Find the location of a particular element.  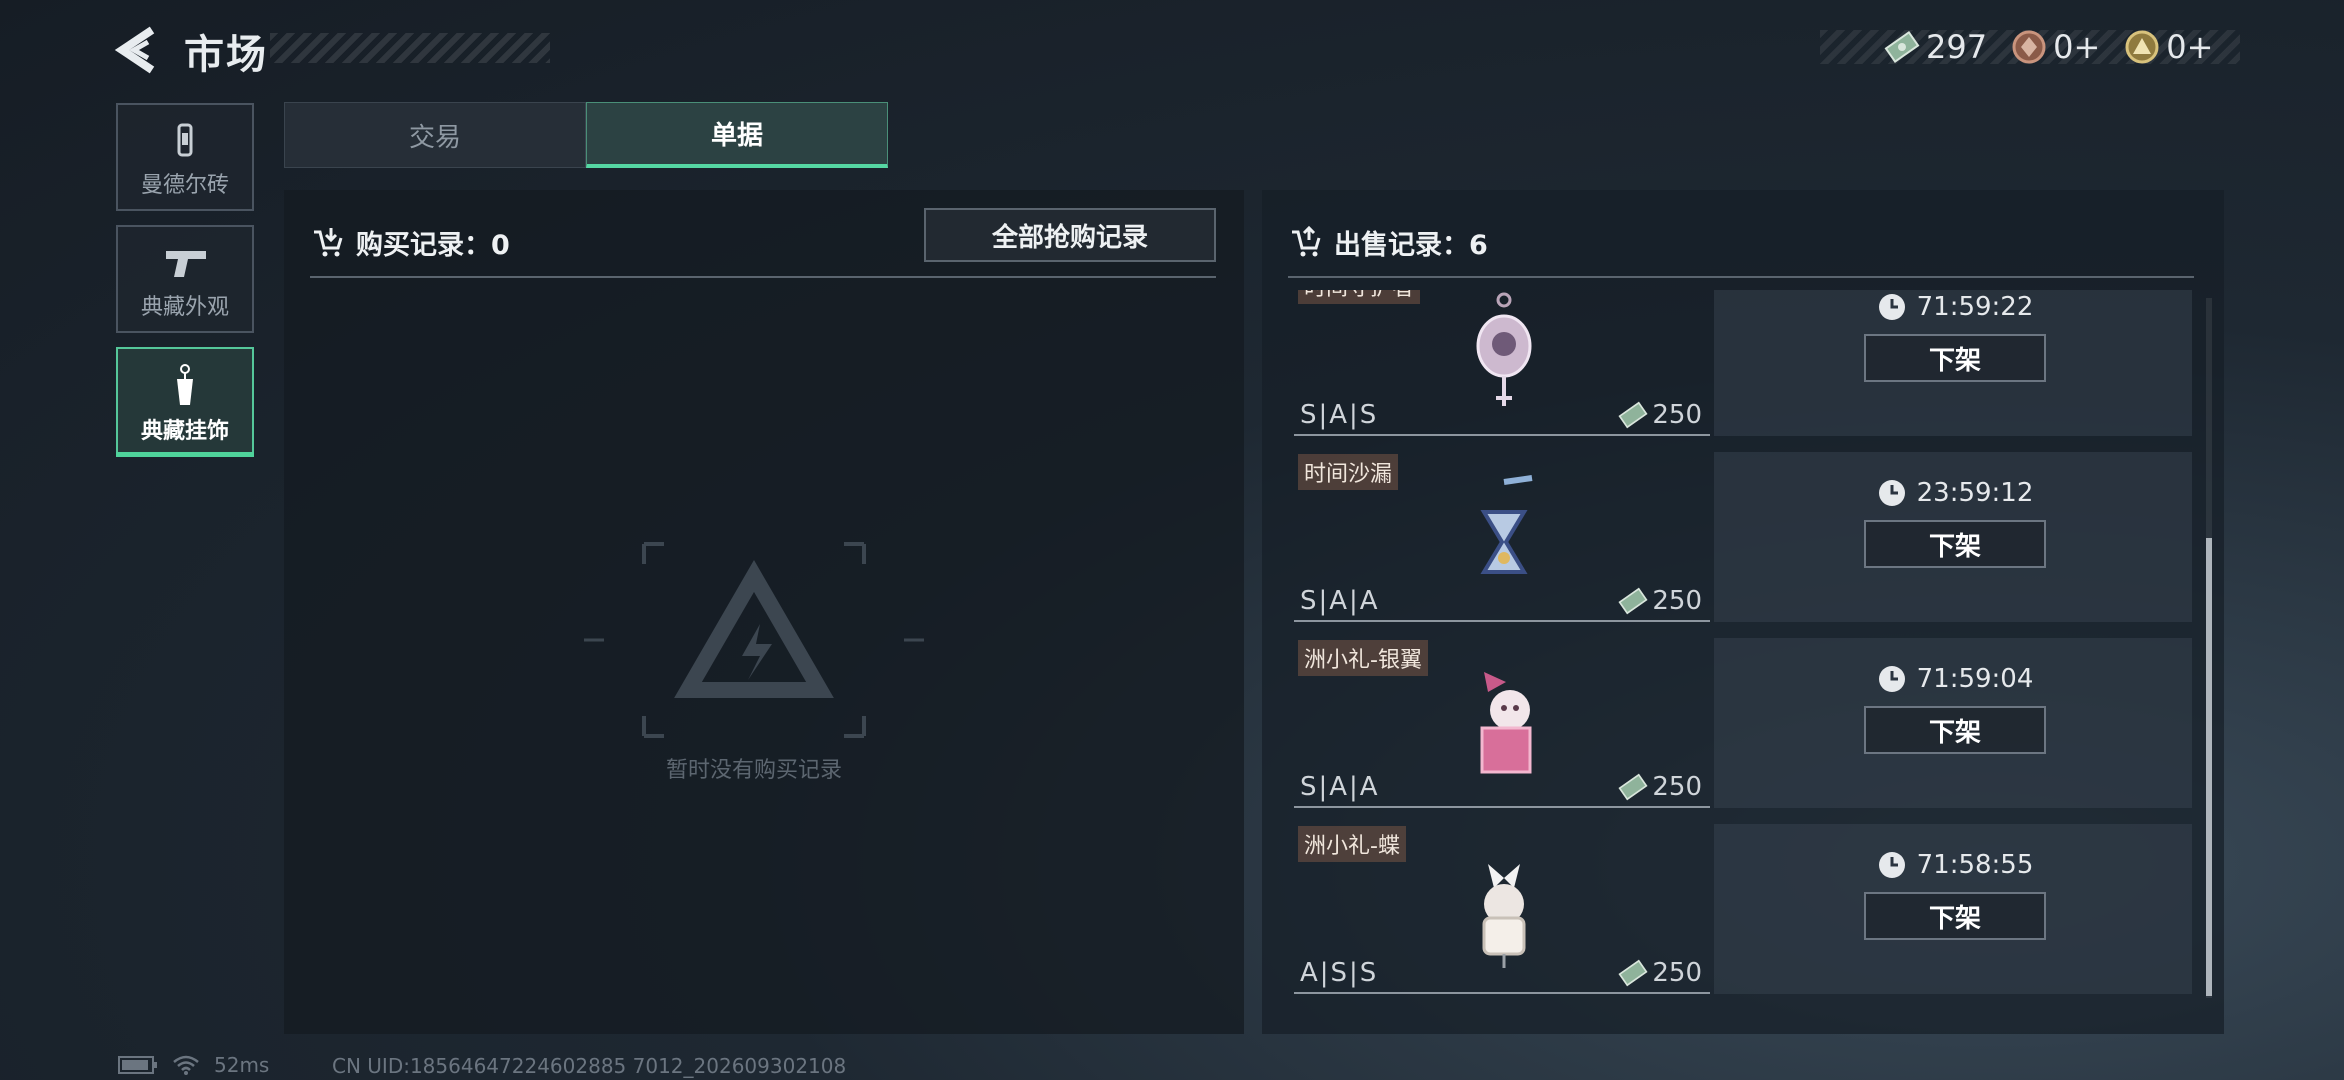

bronze-coin-icon is located at coordinates (2029, 47).